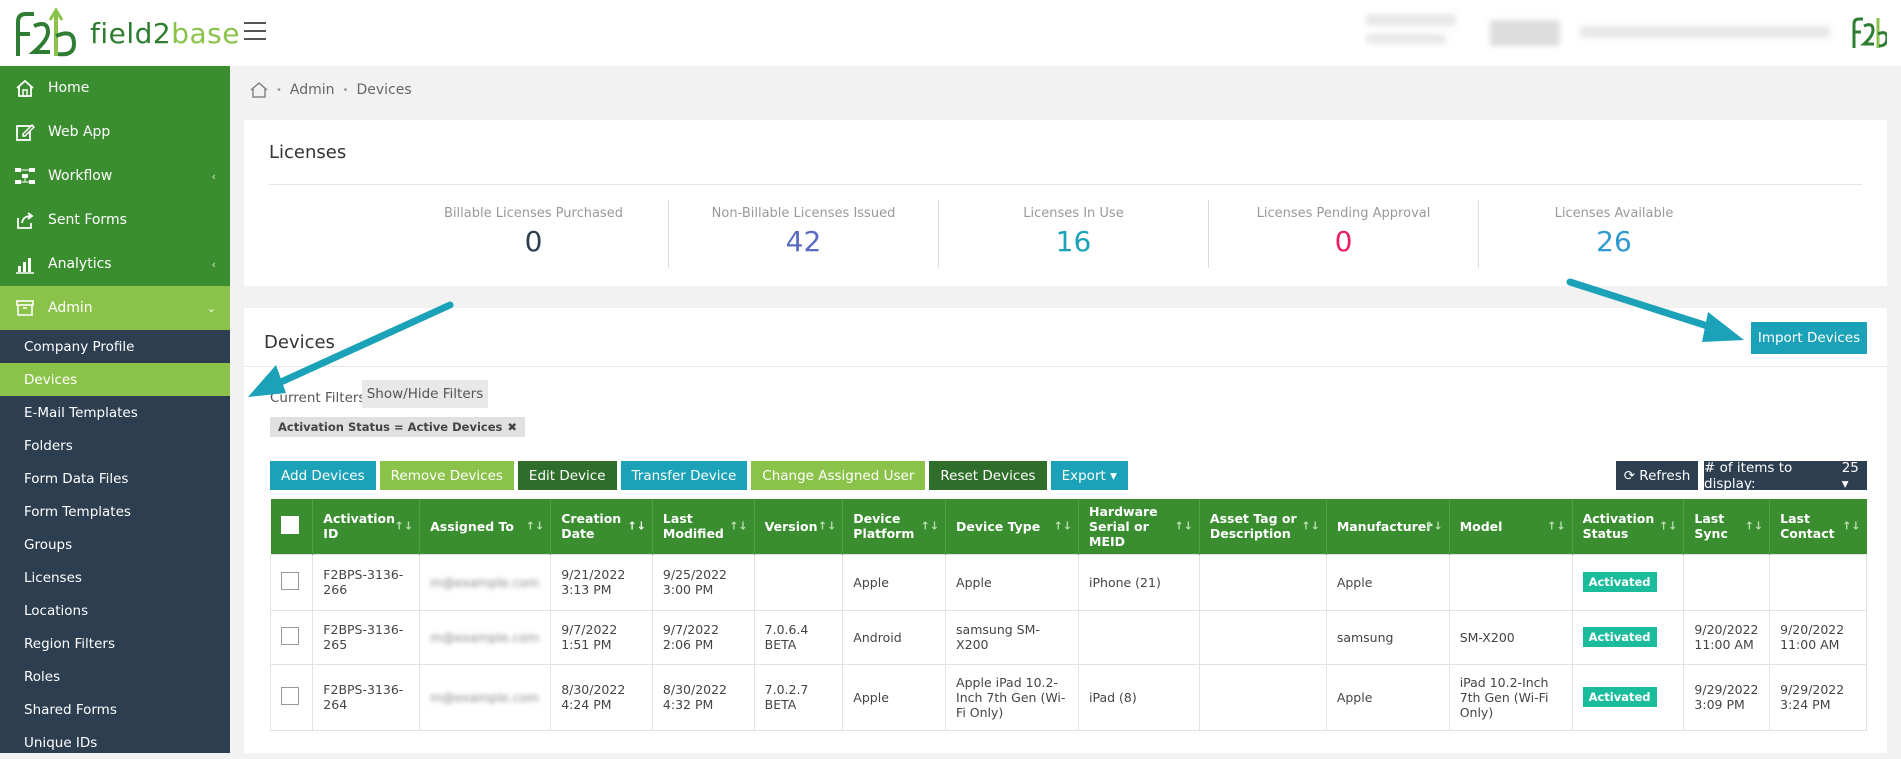 This screenshot has width=1901, height=759. What do you see at coordinates (838, 475) in the screenshot?
I see `change-assigned-user-button: Change Assigned User` at bounding box center [838, 475].